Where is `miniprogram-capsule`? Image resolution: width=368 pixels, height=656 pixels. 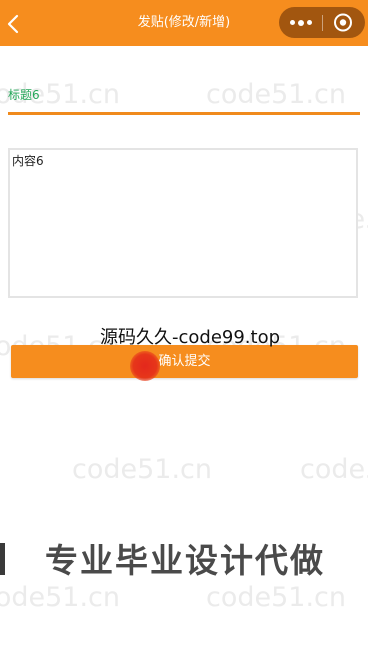 miniprogram-capsule is located at coordinates (322, 22).